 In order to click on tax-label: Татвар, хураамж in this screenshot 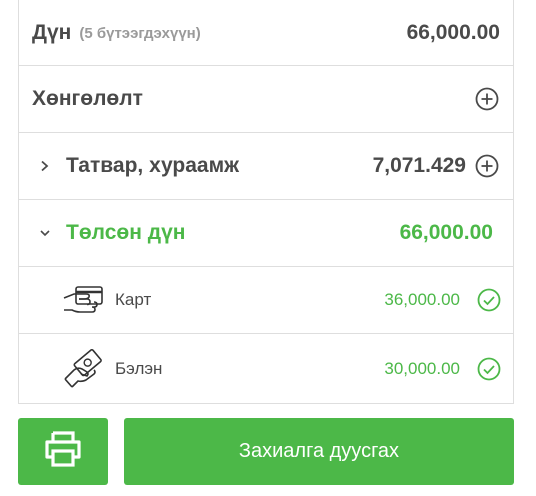, I will do `click(153, 165)`.